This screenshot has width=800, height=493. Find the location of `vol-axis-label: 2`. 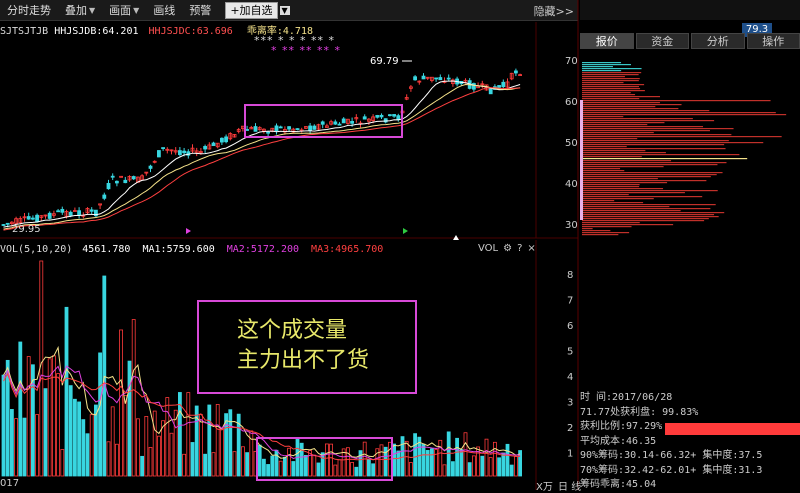

vol-axis-label: 2 is located at coordinates (570, 428).